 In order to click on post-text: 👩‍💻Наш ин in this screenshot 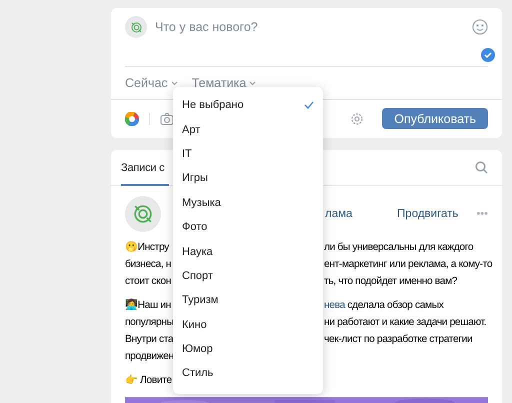, I will do `click(148, 305)`.